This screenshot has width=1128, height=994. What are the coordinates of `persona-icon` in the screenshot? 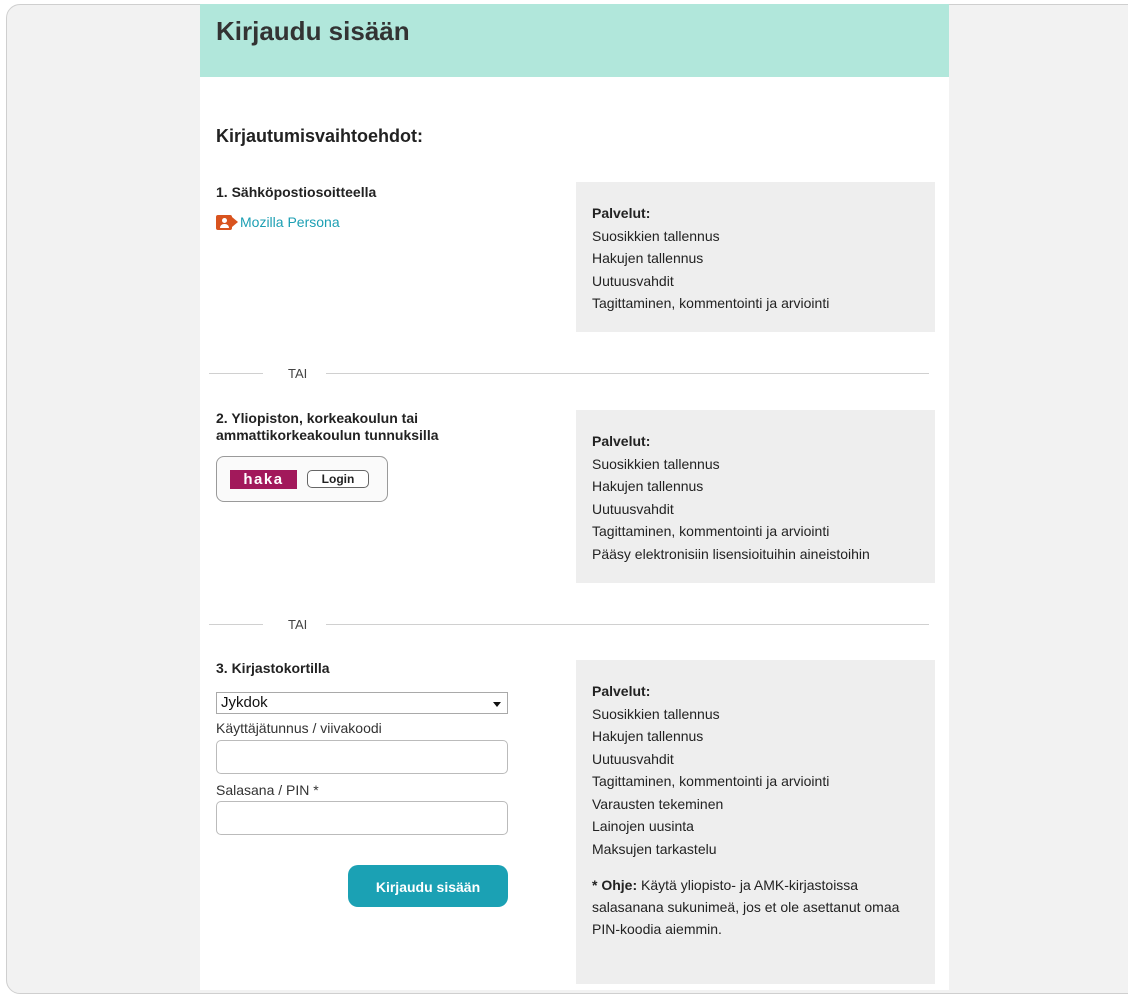 It's located at (227, 222).